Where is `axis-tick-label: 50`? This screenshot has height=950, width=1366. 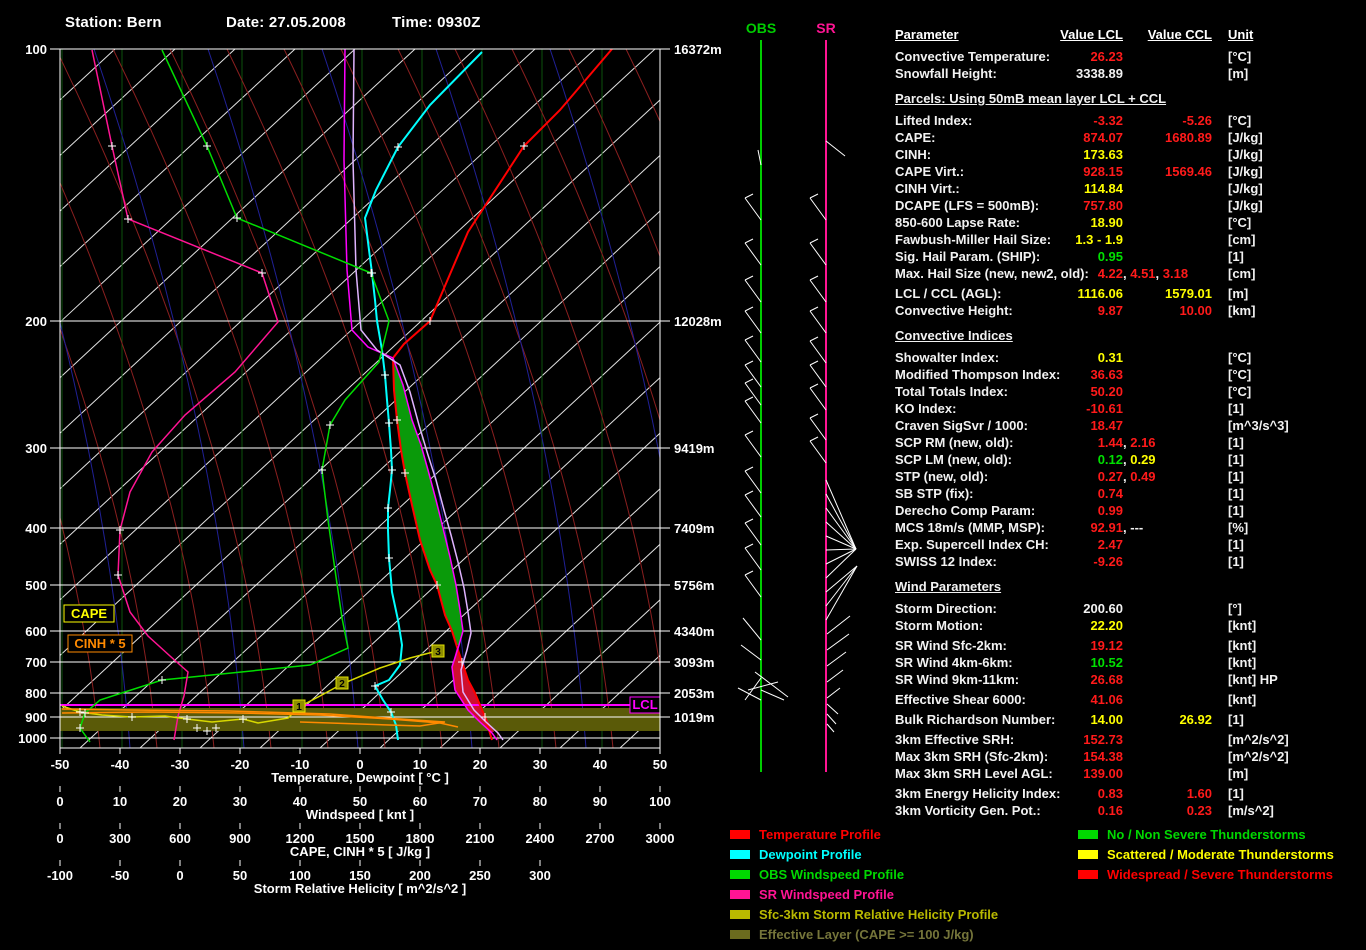 axis-tick-label: 50 is located at coordinates (240, 875).